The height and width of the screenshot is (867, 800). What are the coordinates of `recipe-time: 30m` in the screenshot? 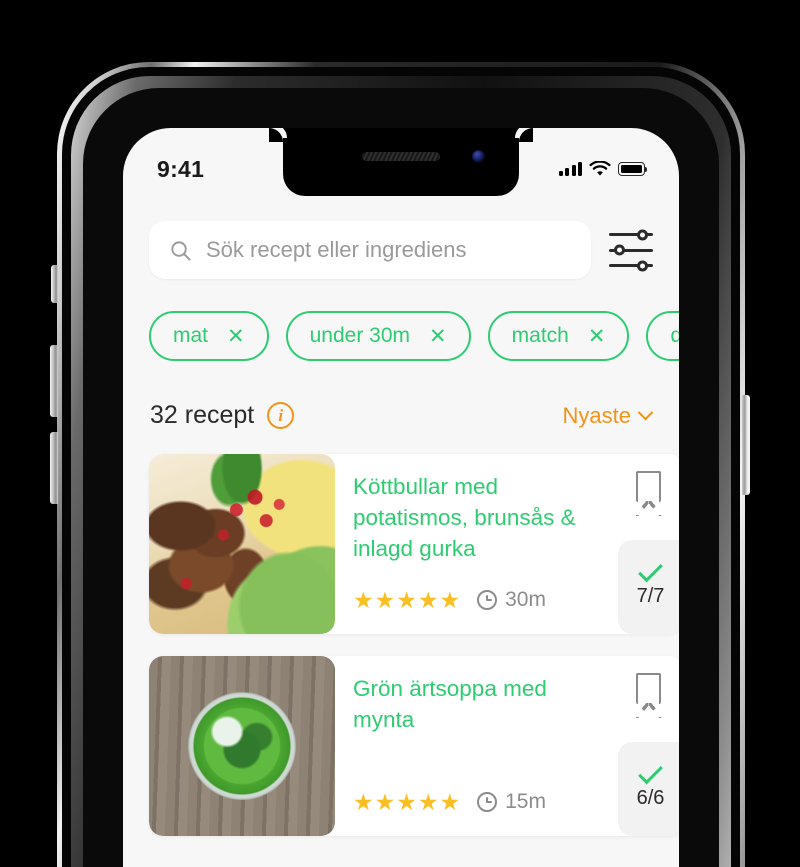 It's located at (511, 600).